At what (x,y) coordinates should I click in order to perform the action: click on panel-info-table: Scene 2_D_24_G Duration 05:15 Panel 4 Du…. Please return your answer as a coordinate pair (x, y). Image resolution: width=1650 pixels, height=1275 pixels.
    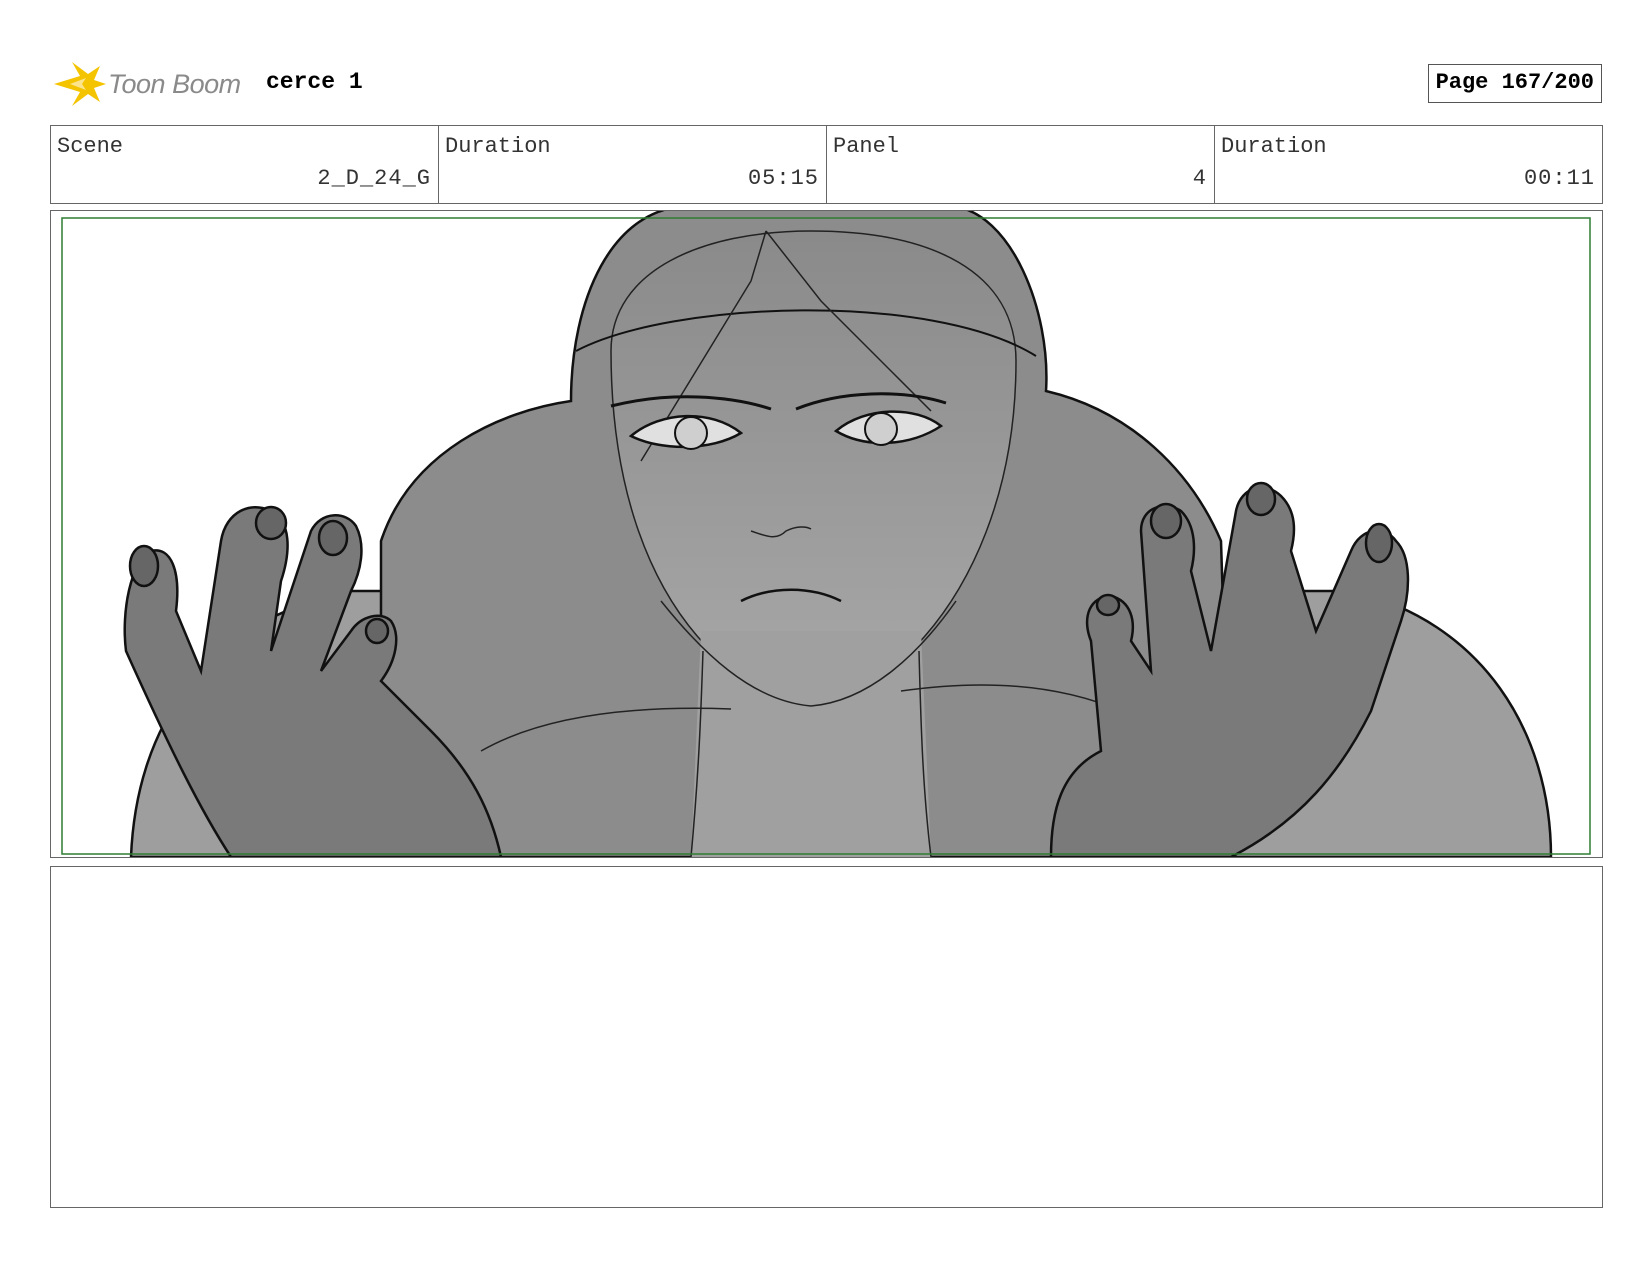
    Looking at the image, I should click on (826, 164).